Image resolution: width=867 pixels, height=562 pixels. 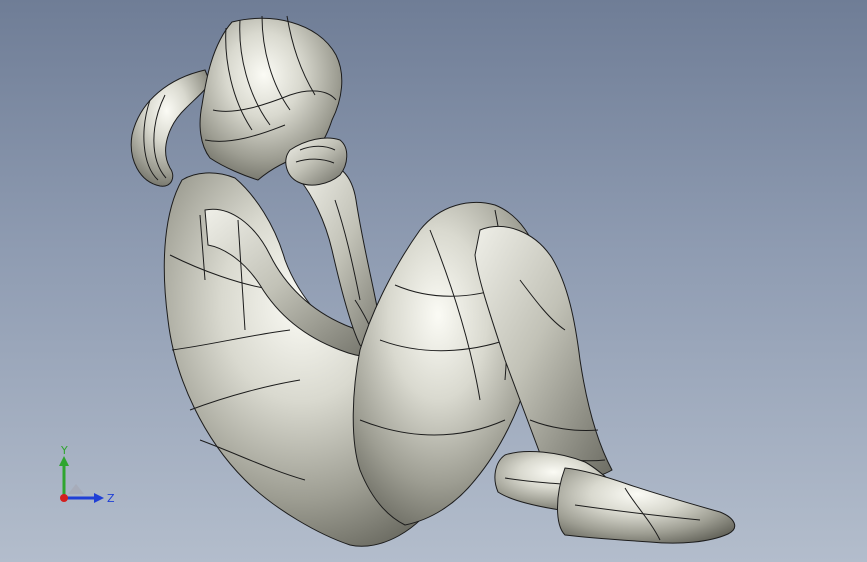 What do you see at coordinates (99, 498) in the screenshot?
I see `z-axis-arrowhead` at bounding box center [99, 498].